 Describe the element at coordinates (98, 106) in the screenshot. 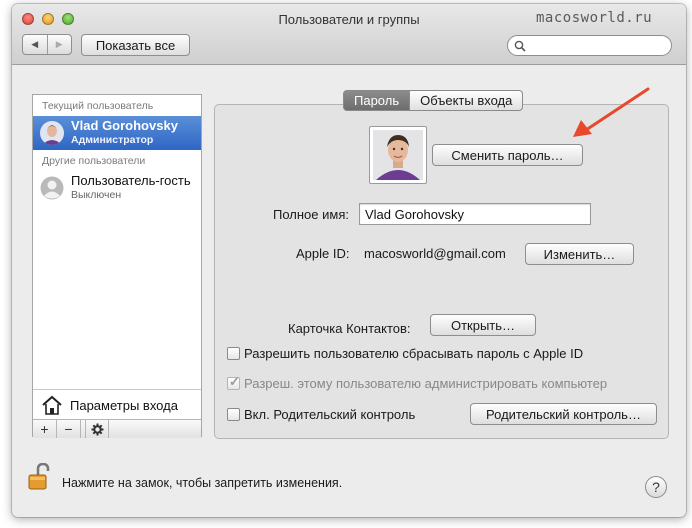

I see `current-user-header: Текущий пользователь` at that location.